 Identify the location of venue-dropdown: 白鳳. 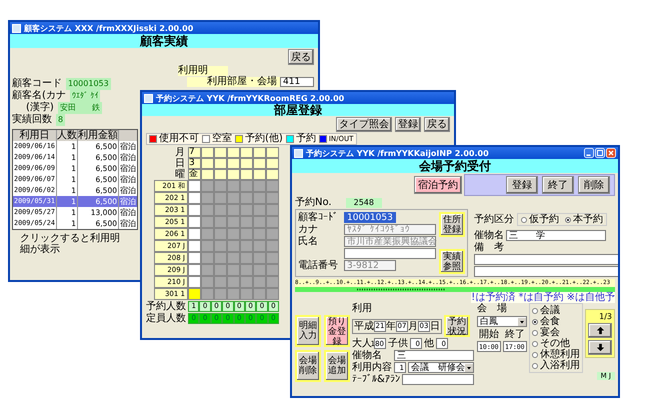
(502, 321).